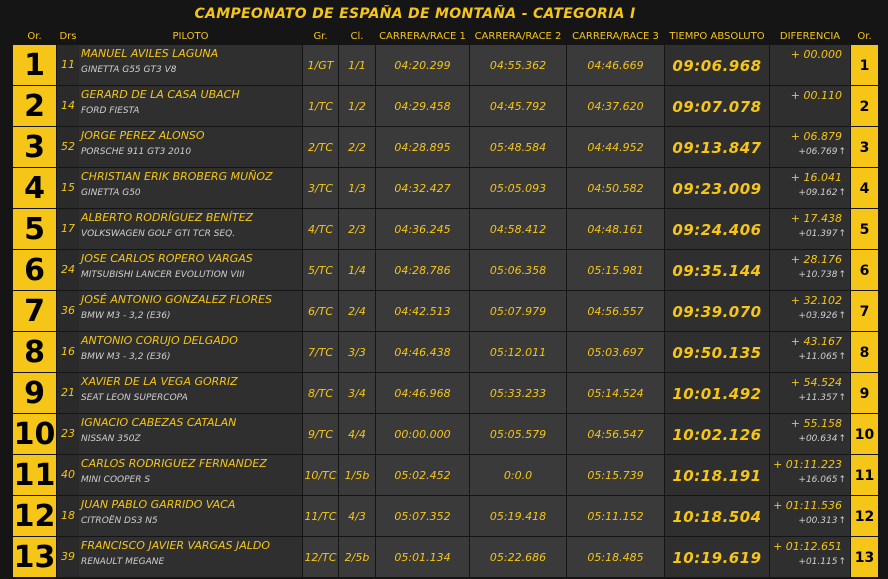 The width and height of the screenshot is (888, 579). Describe the element at coordinates (615, 229) in the screenshot. I see `race3-cell: 04:48.161` at that location.